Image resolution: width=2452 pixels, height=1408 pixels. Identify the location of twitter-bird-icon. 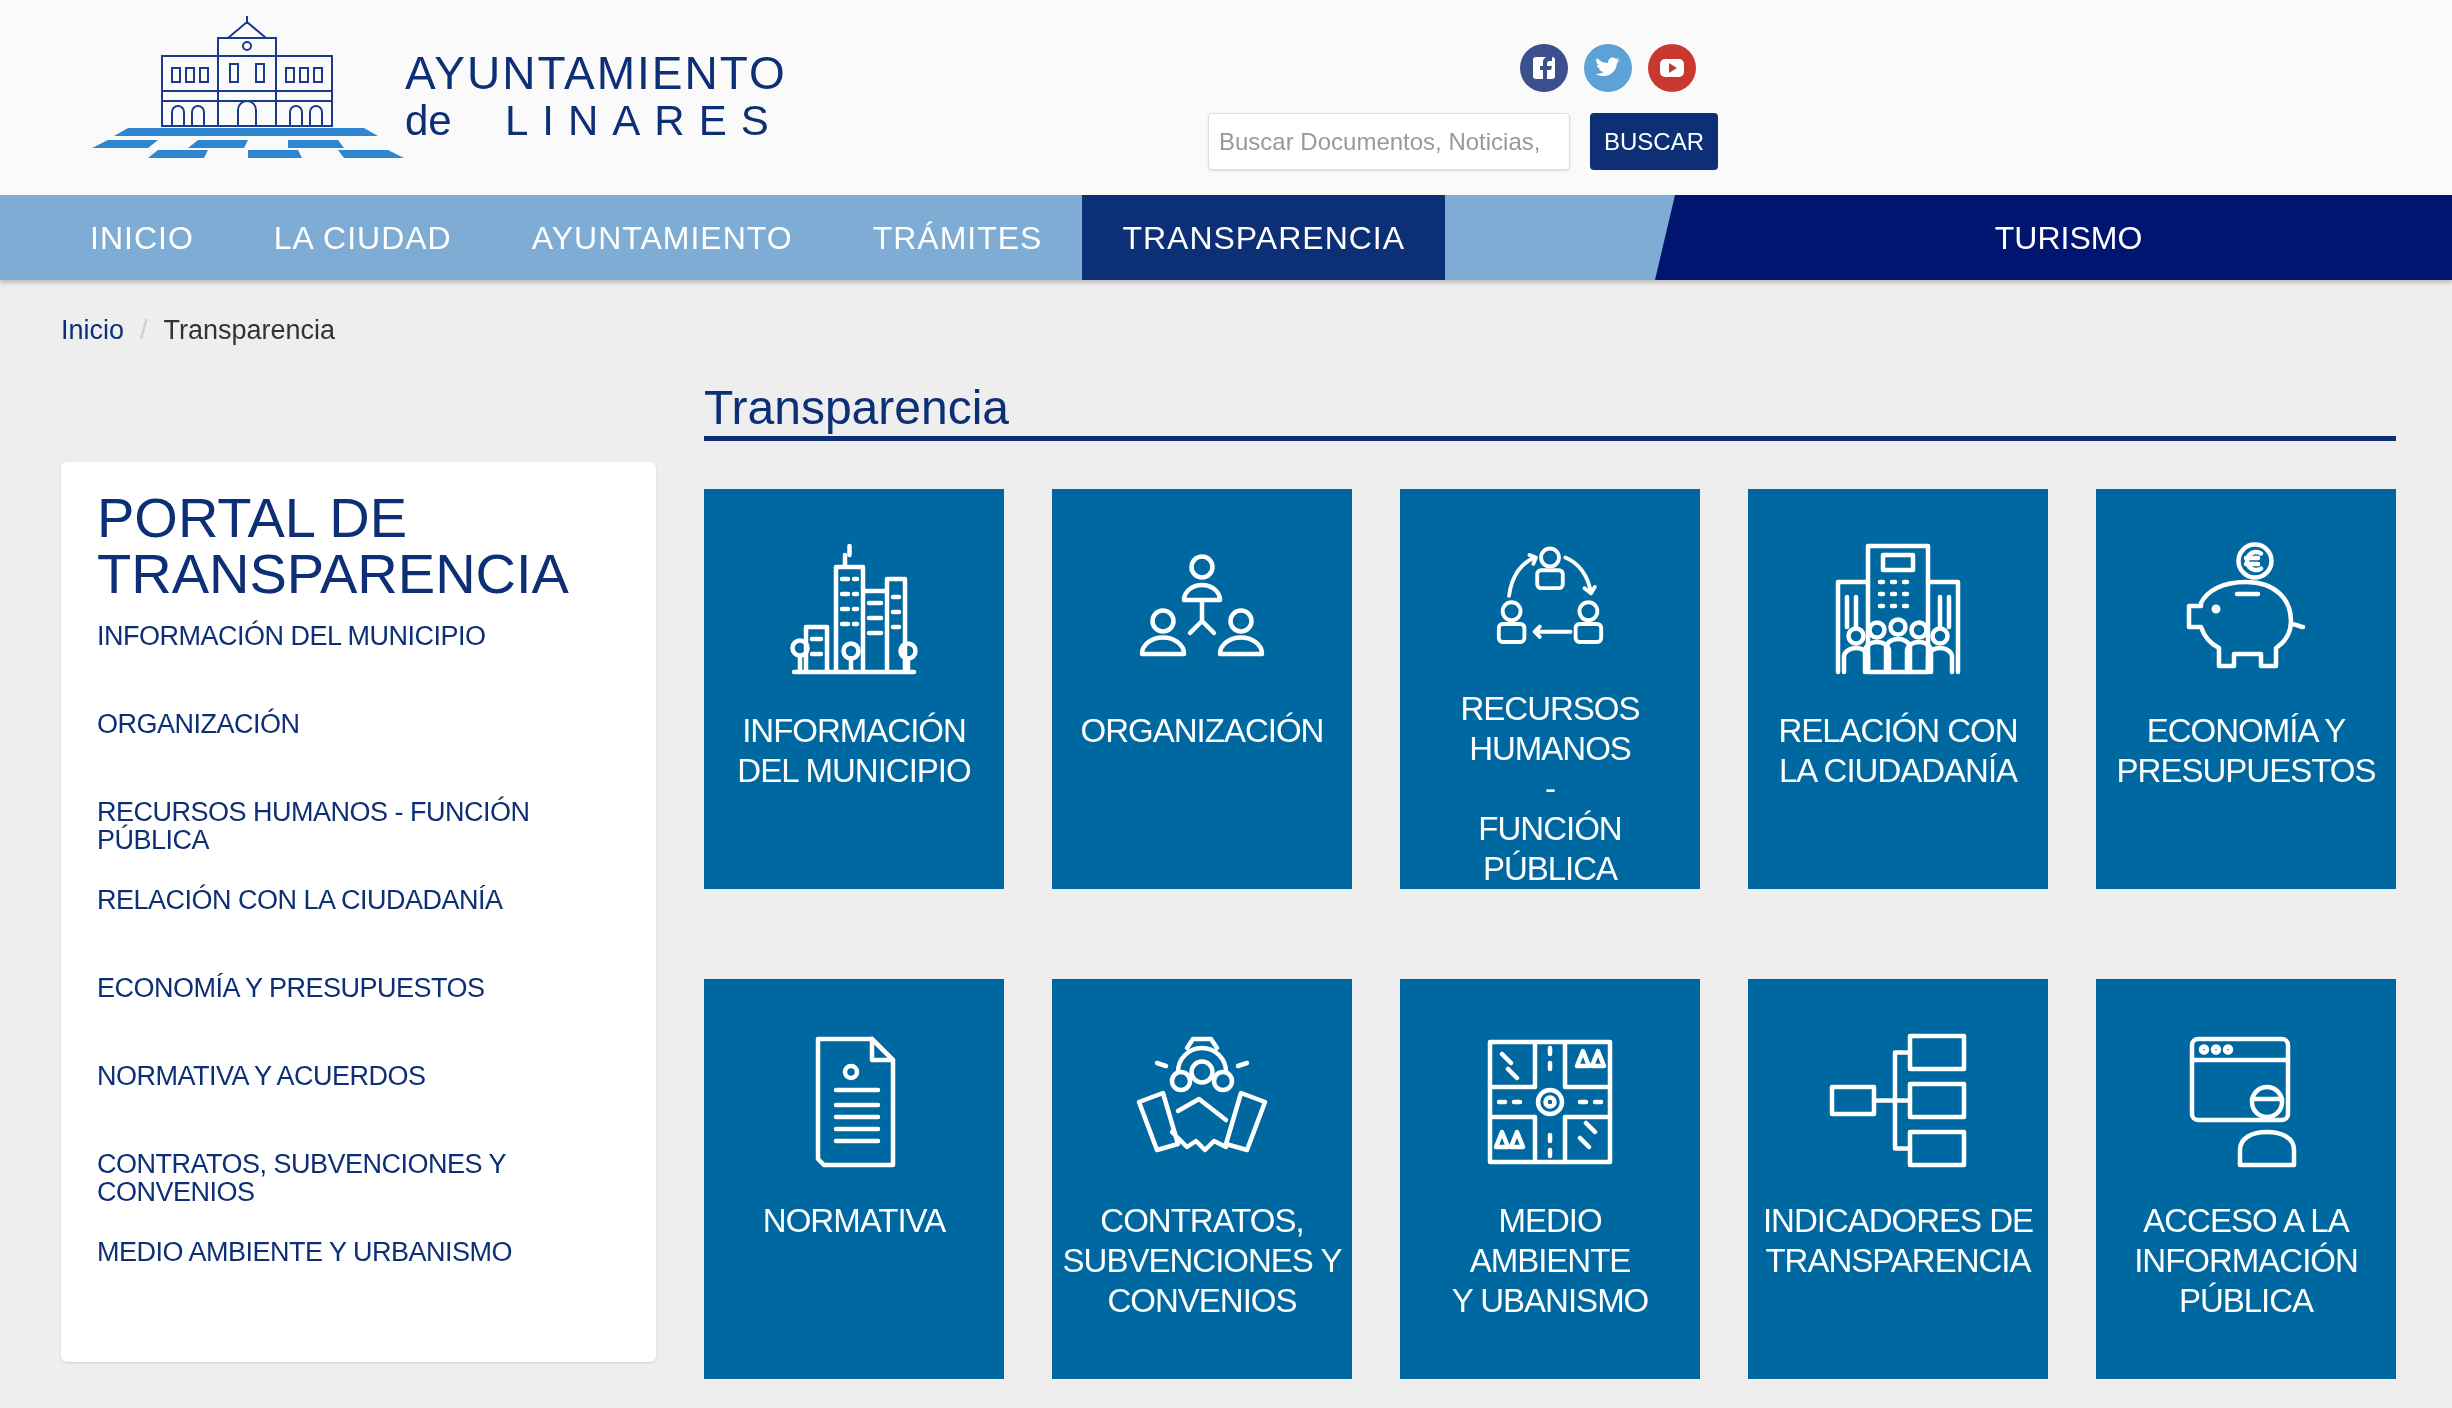
(1608, 68).